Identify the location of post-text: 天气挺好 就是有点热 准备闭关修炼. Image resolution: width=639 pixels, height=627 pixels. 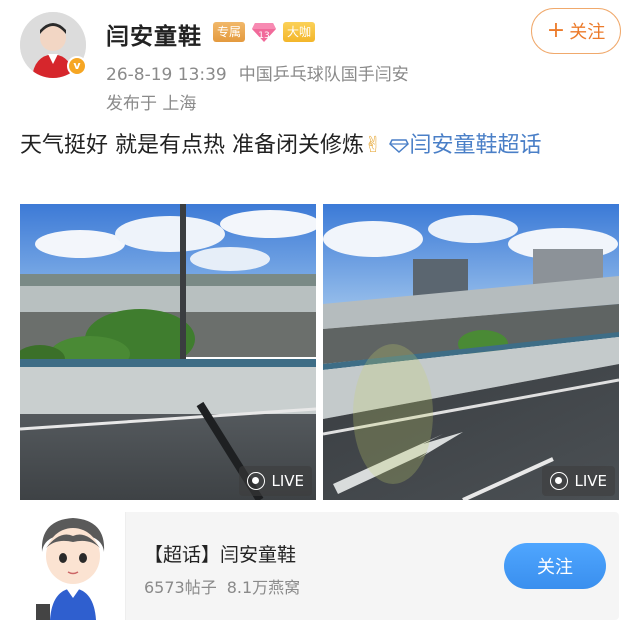
(192, 145).